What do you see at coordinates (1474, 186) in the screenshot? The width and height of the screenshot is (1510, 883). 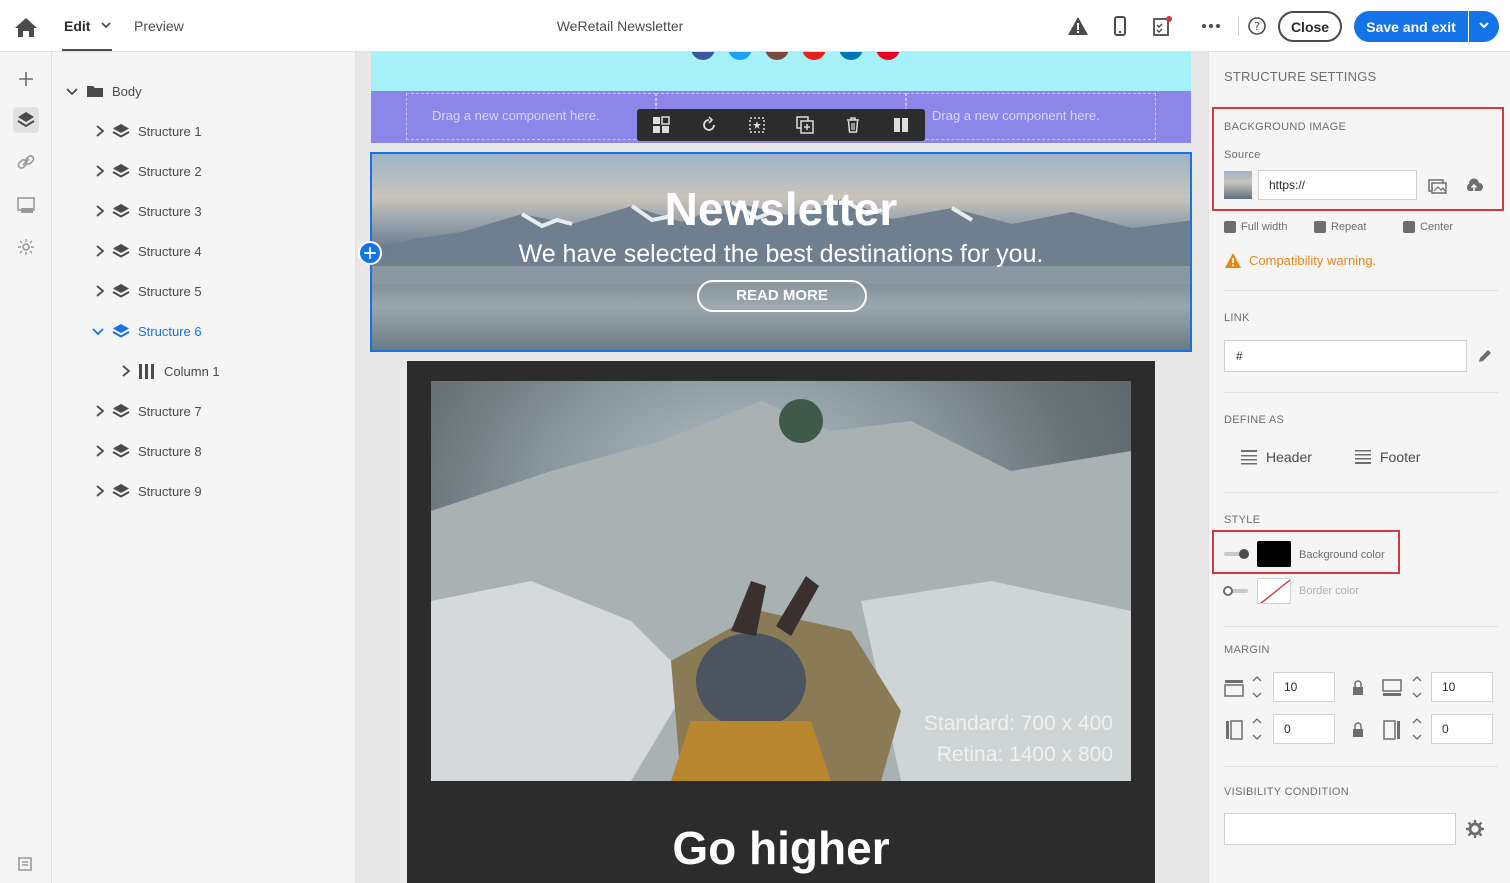 I see `upload-cloud-icon` at bounding box center [1474, 186].